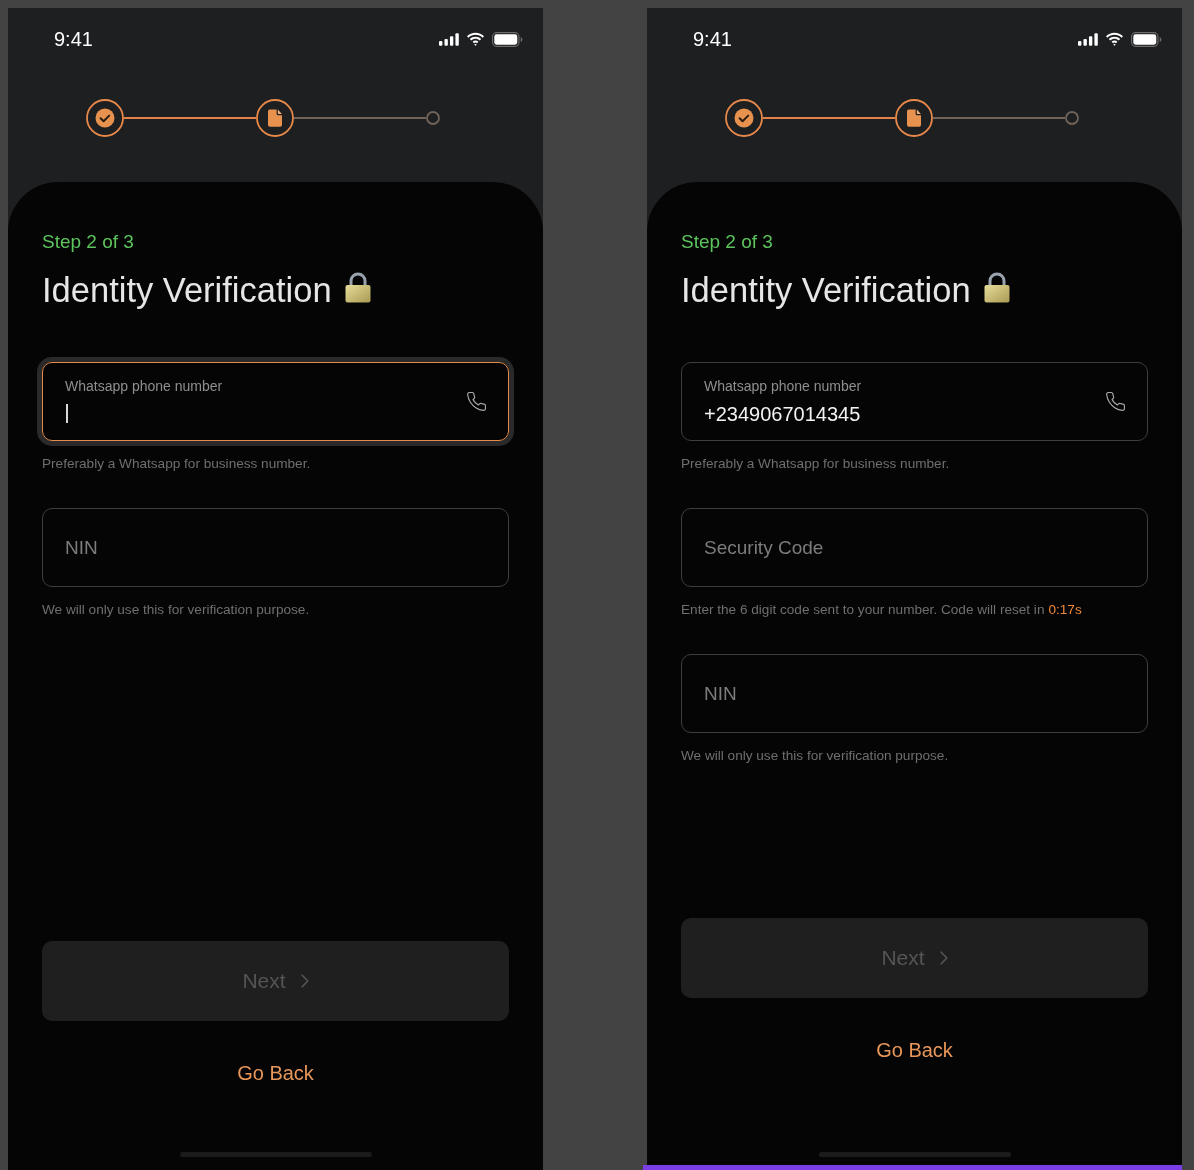  What do you see at coordinates (764, 547) in the screenshot?
I see `field-placeholder: Security Code` at bounding box center [764, 547].